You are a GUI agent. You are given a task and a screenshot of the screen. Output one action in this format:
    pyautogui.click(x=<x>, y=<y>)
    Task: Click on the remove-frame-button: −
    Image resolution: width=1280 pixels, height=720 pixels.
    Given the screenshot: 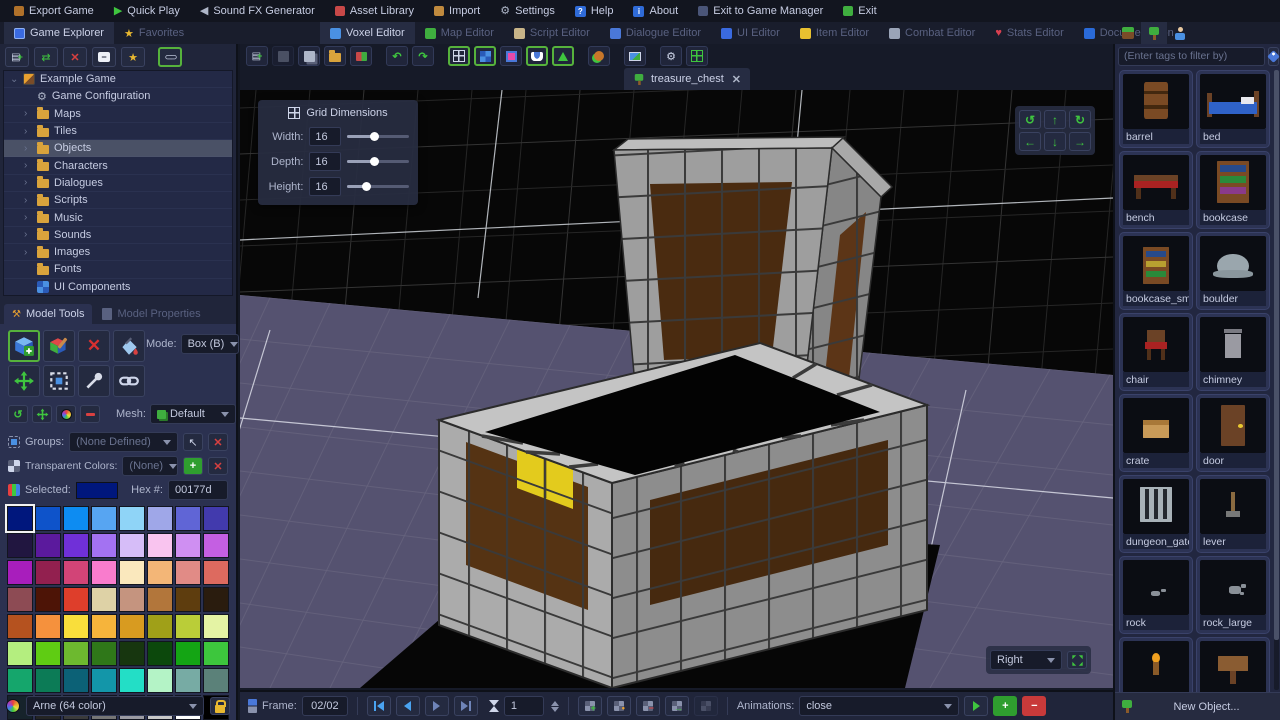 What is the action you would take?
    pyautogui.click(x=647, y=706)
    